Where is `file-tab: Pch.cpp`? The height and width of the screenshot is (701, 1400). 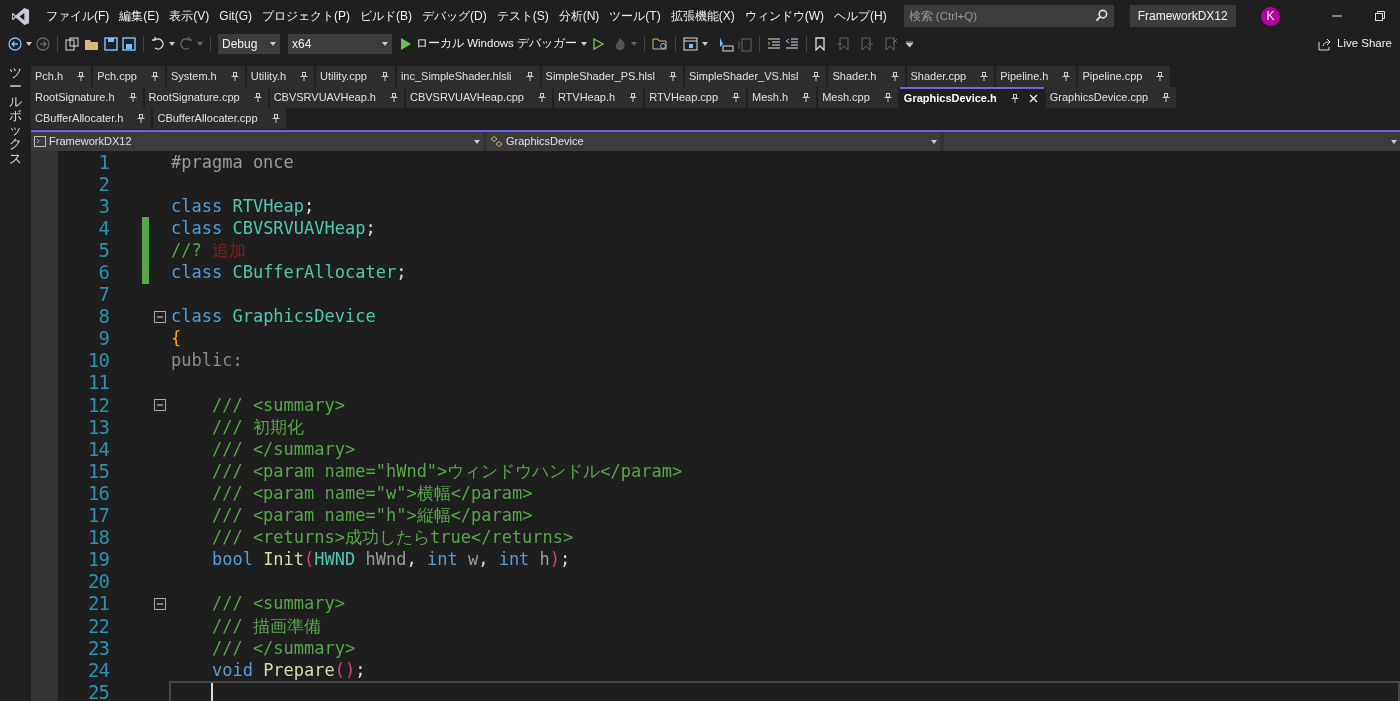 file-tab: Pch.cpp is located at coordinates (129, 76).